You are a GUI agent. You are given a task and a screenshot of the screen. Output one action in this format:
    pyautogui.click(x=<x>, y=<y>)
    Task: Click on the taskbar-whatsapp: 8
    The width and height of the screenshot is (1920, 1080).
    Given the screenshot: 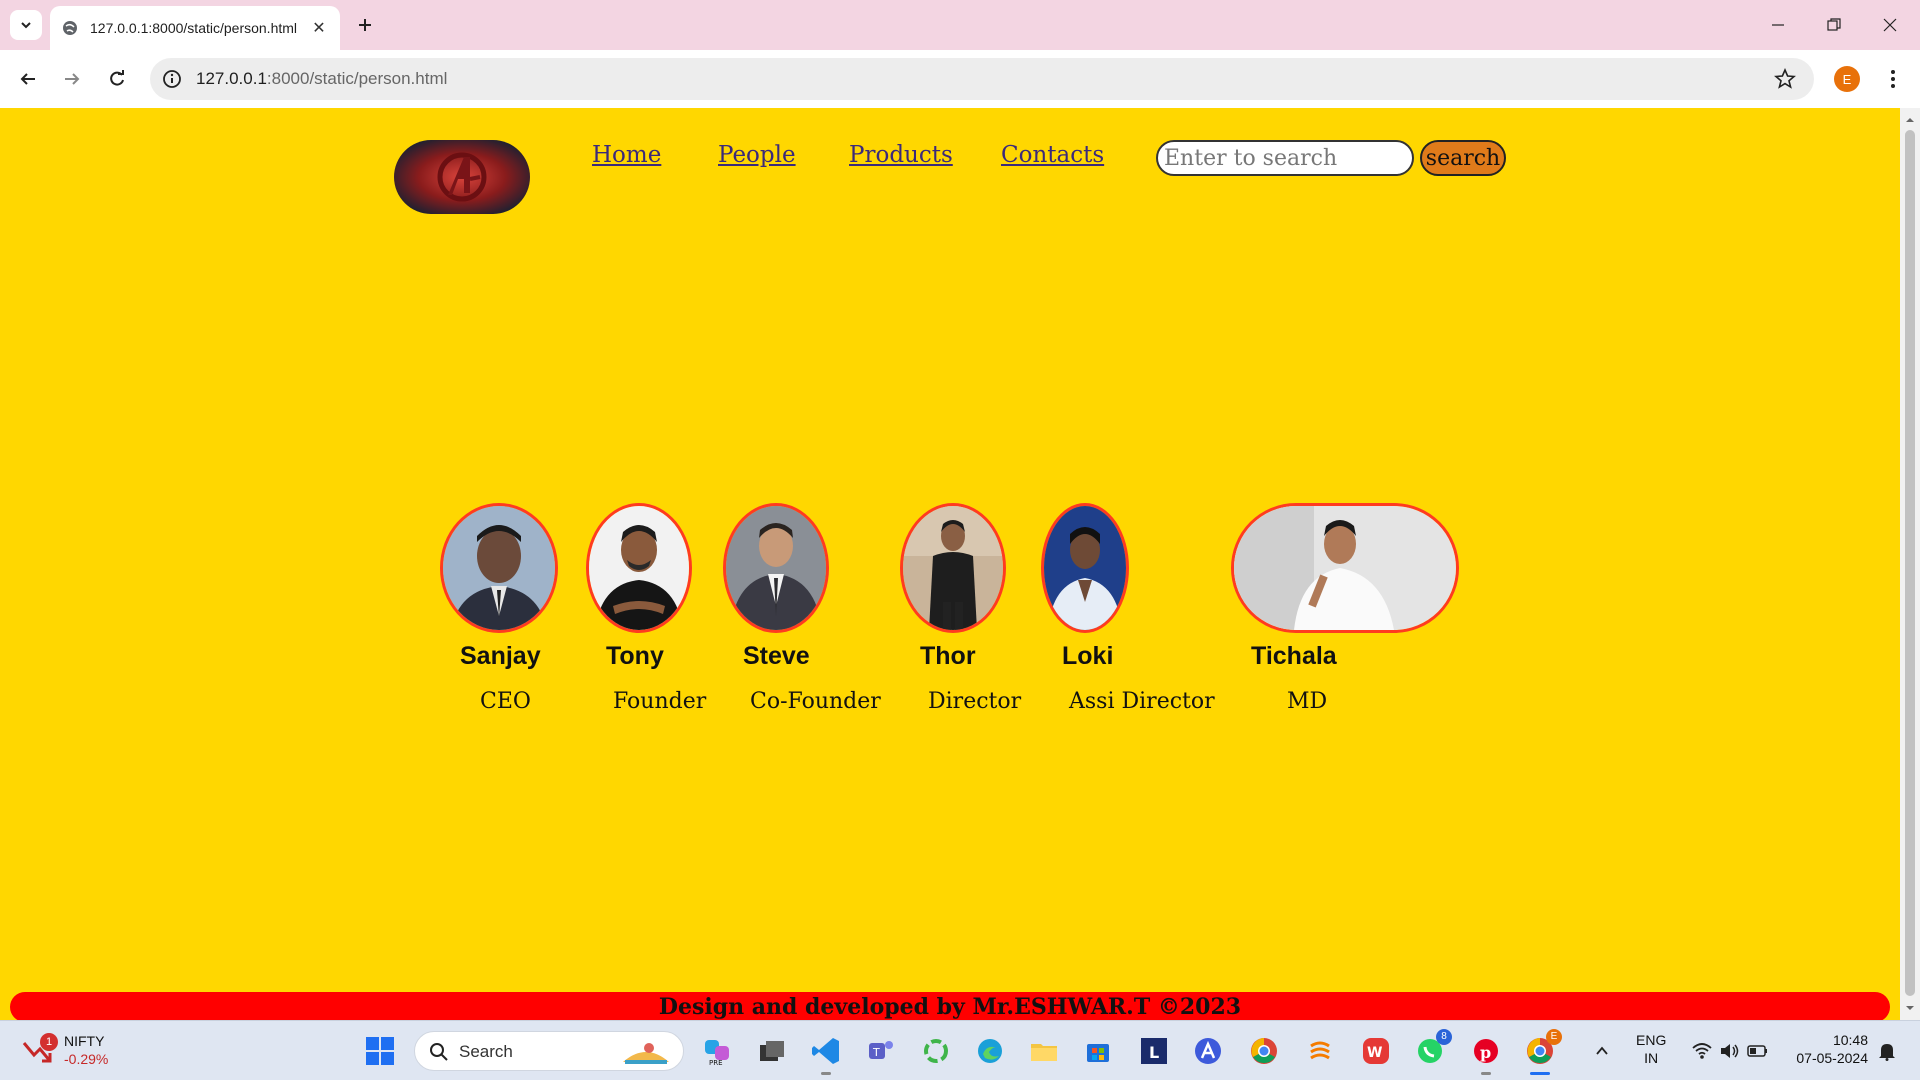 What is the action you would take?
    pyautogui.click(x=1432, y=1049)
    